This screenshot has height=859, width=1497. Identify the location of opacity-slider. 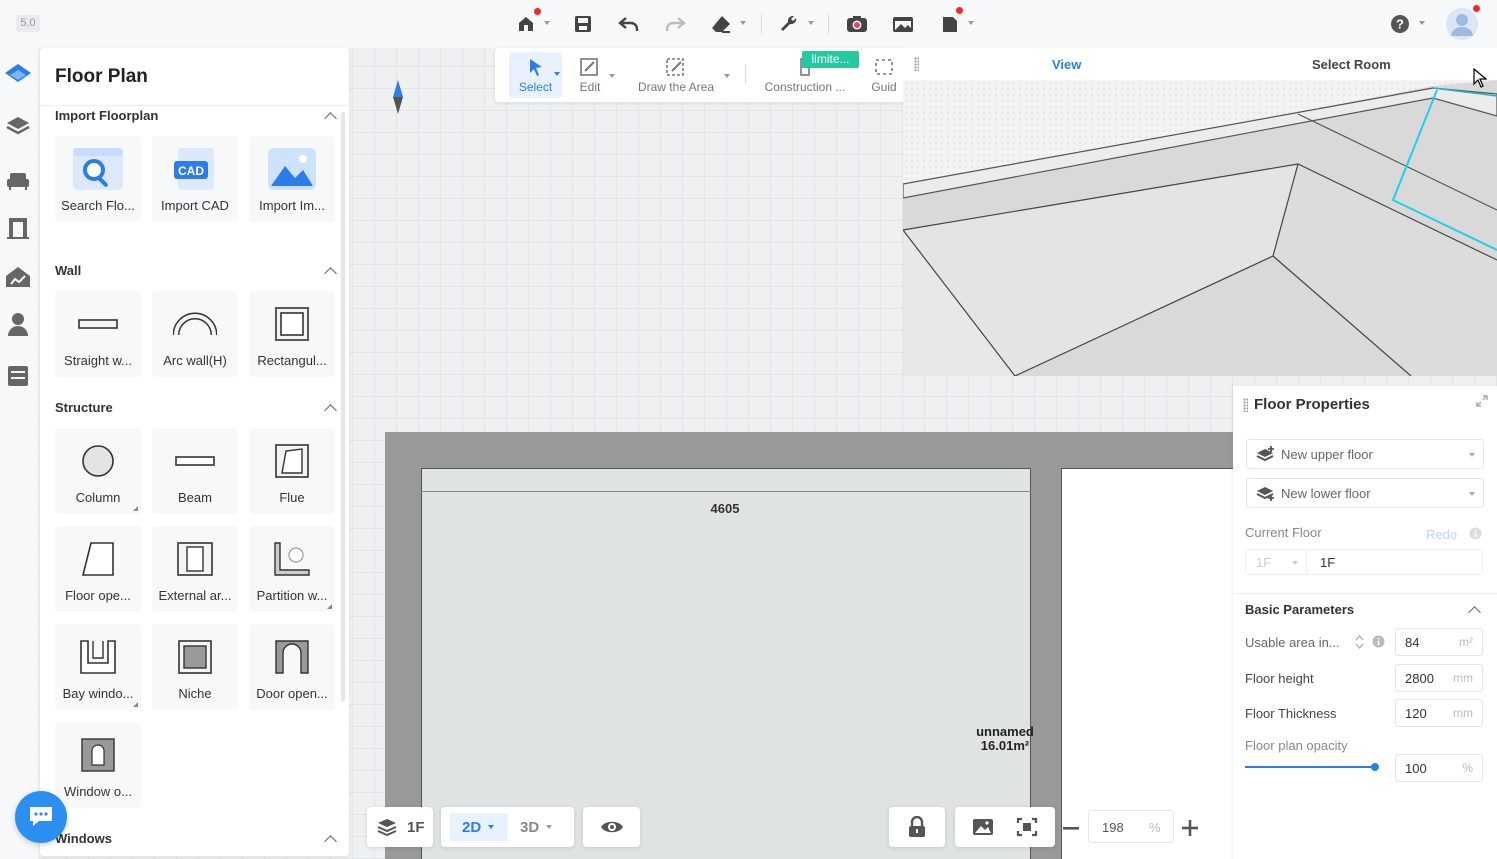
(1312, 767).